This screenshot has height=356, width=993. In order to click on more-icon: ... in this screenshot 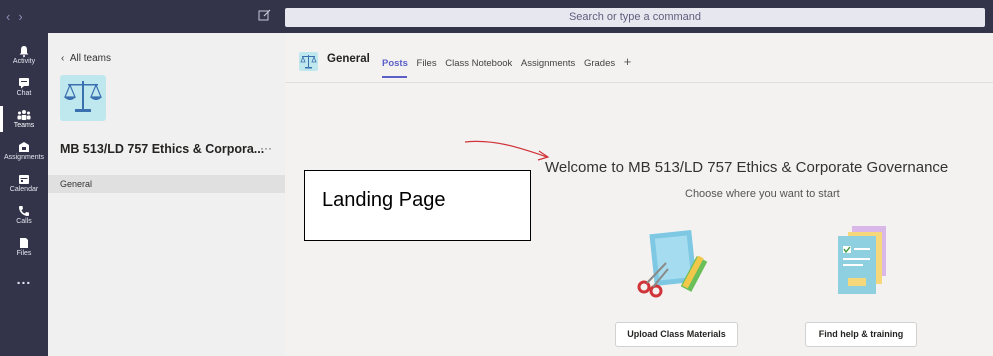, I will do `click(24, 279)`.